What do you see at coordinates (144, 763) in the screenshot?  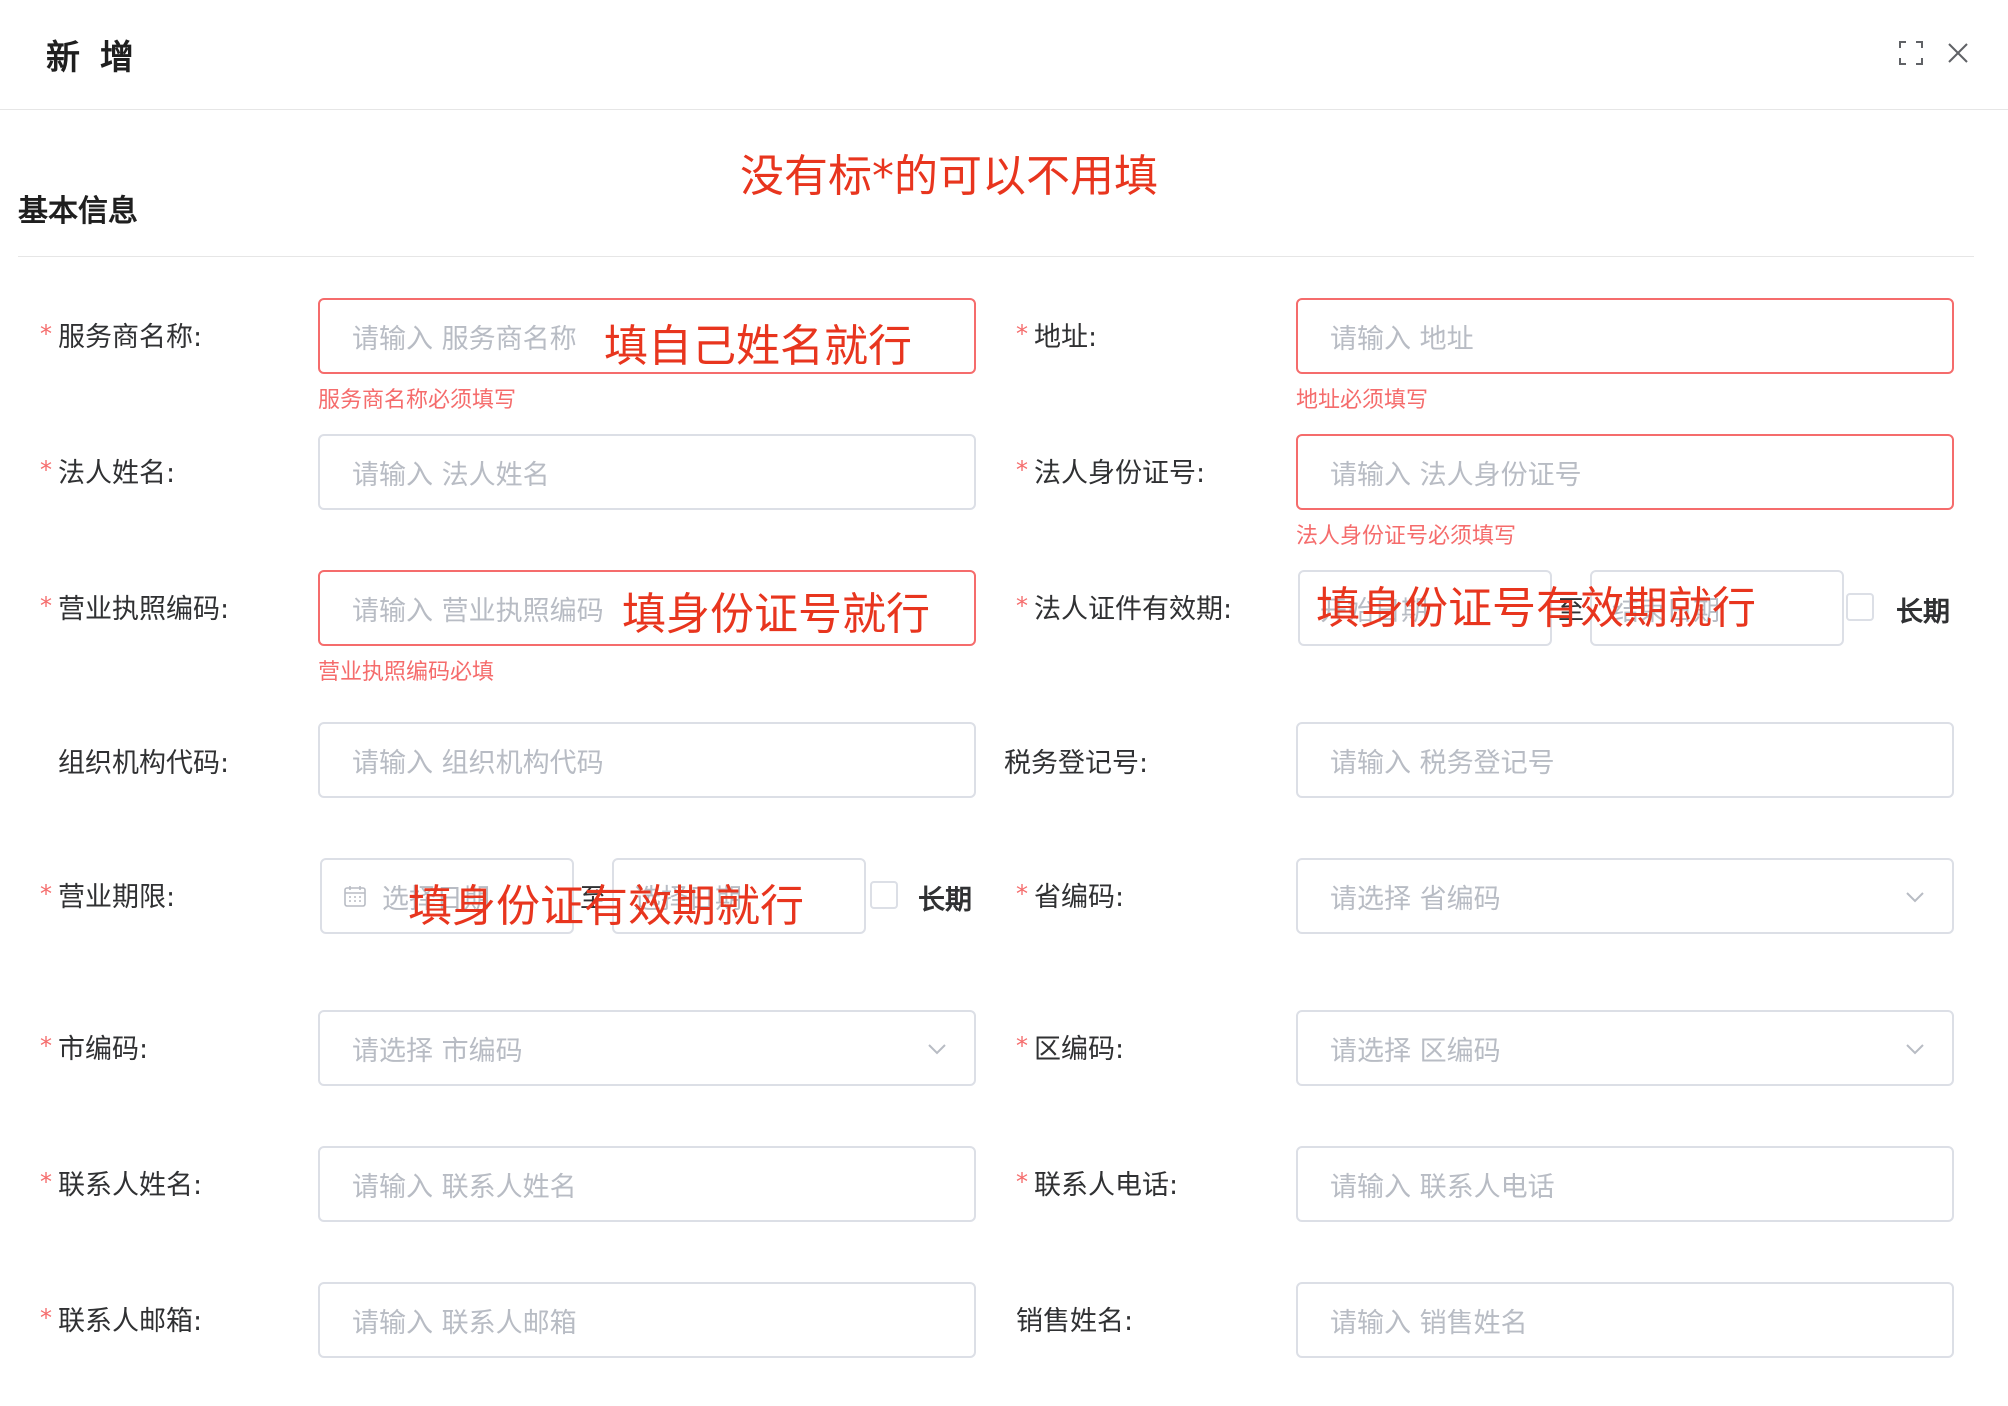 I see `org-code-label: * 组织机构代码:` at bounding box center [144, 763].